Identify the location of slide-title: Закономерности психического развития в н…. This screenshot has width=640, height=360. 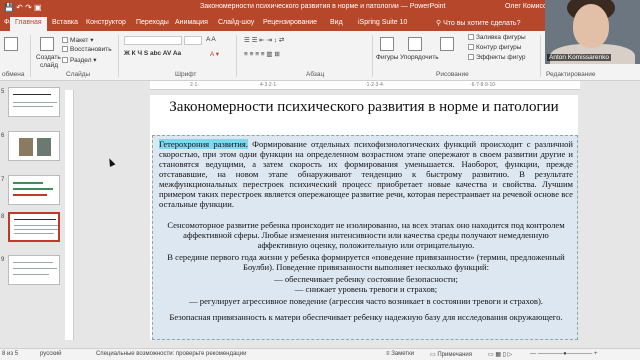
(364, 107).